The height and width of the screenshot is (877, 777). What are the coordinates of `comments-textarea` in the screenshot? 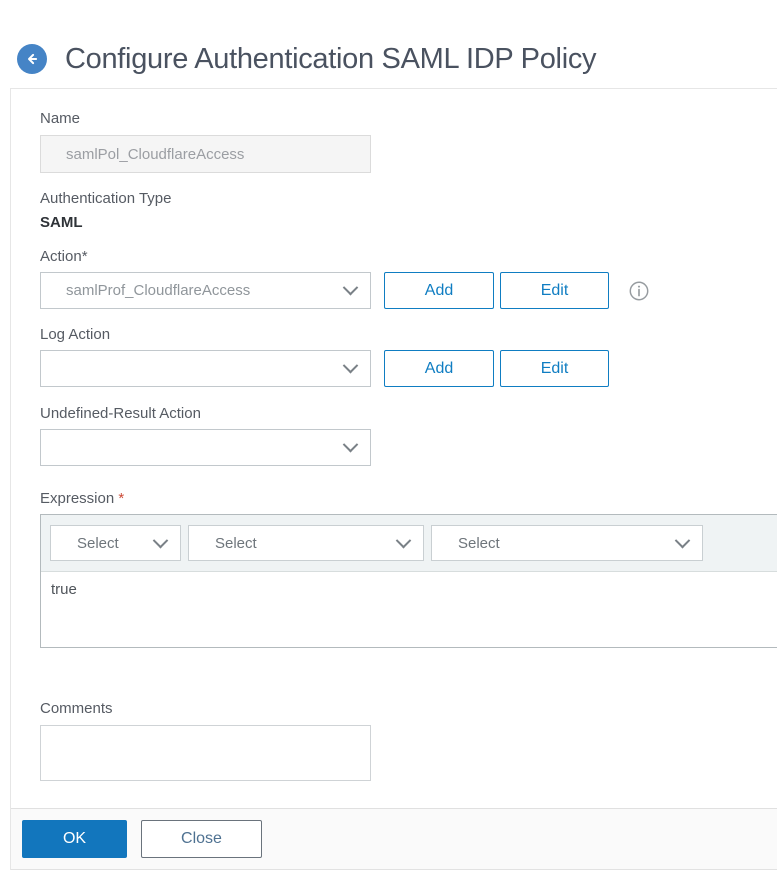 It's located at (205, 753).